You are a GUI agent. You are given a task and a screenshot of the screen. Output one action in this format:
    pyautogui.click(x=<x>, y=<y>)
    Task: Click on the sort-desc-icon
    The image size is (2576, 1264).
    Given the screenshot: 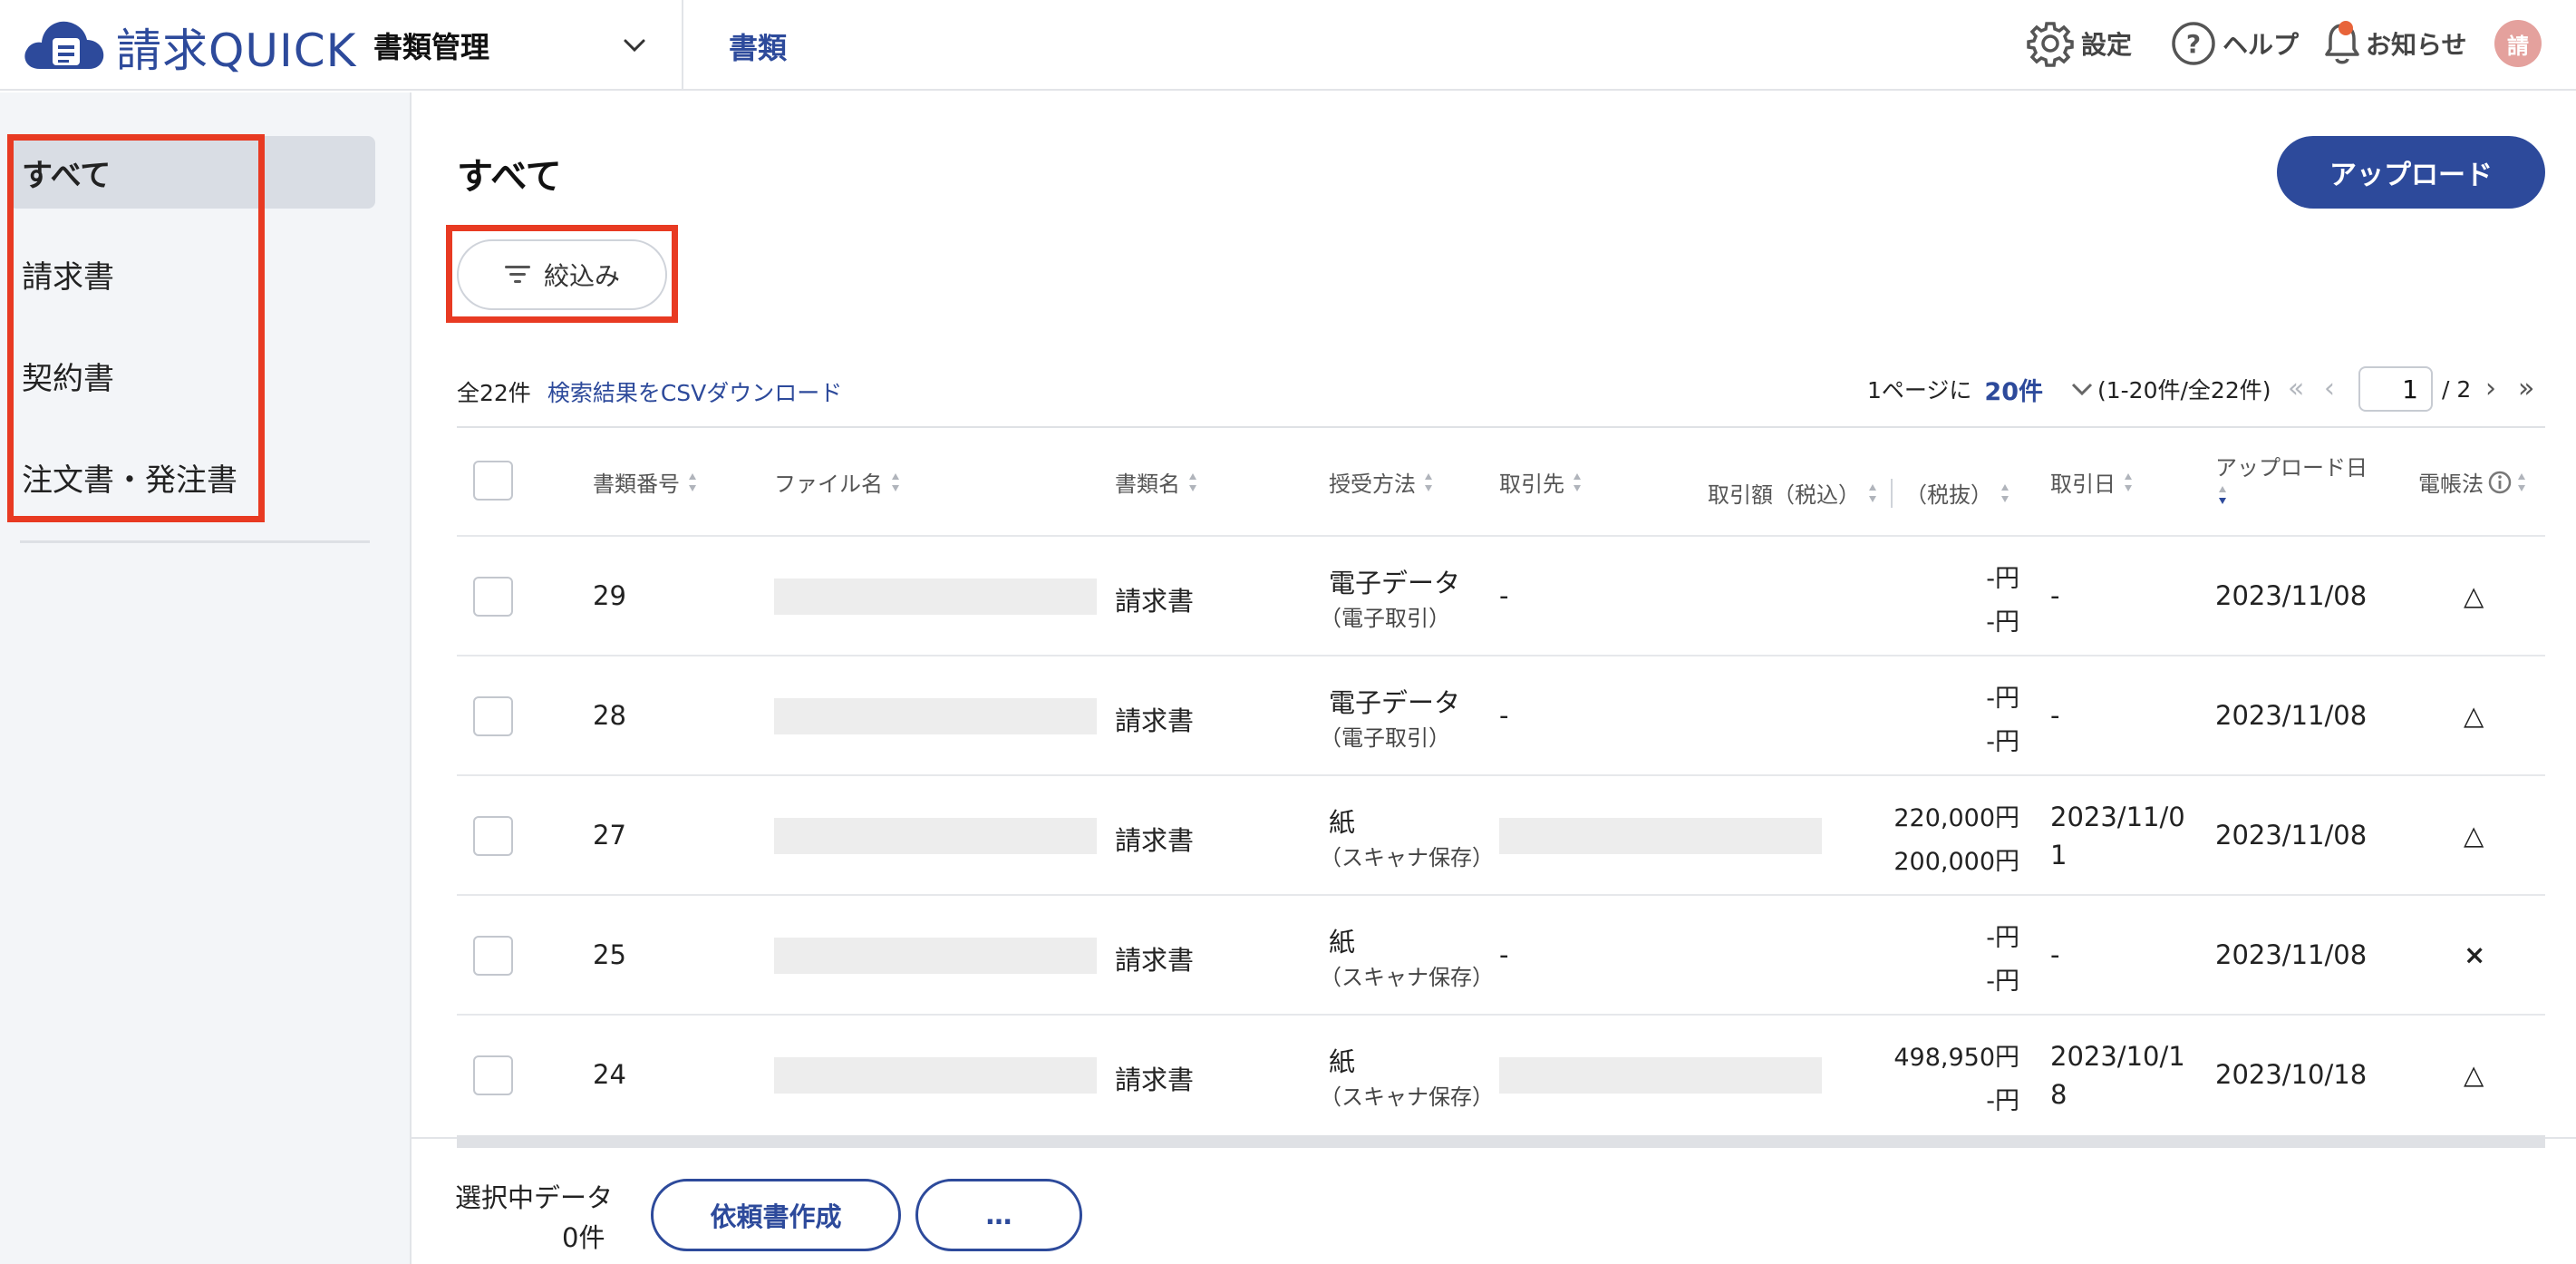 What is the action you would take?
    pyautogui.click(x=2222, y=495)
    